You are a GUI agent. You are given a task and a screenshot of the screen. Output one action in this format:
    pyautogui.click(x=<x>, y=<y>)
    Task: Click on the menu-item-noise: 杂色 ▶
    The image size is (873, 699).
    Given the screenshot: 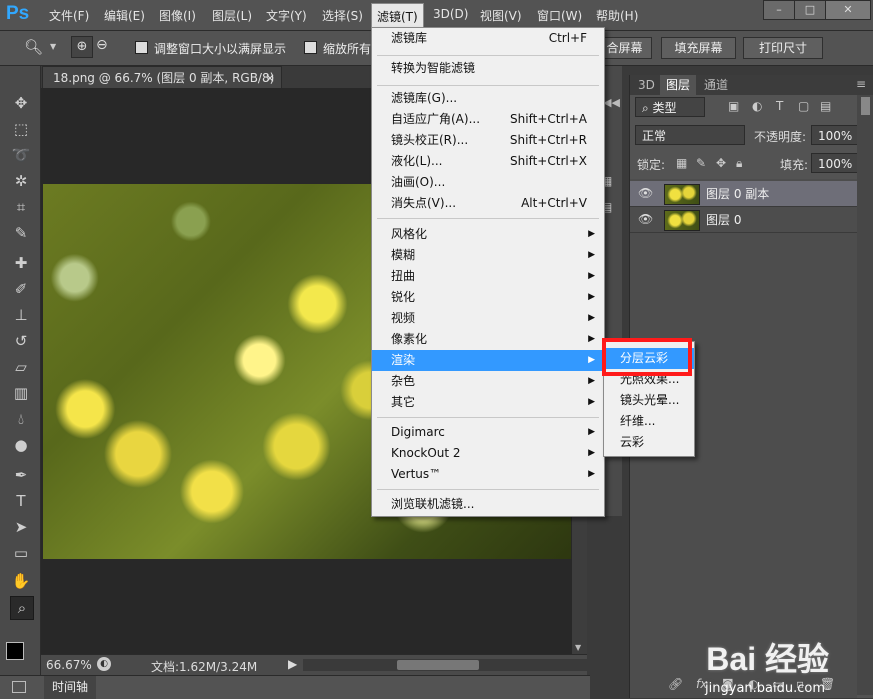 What is the action you would take?
    pyautogui.click(x=488, y=381)
    